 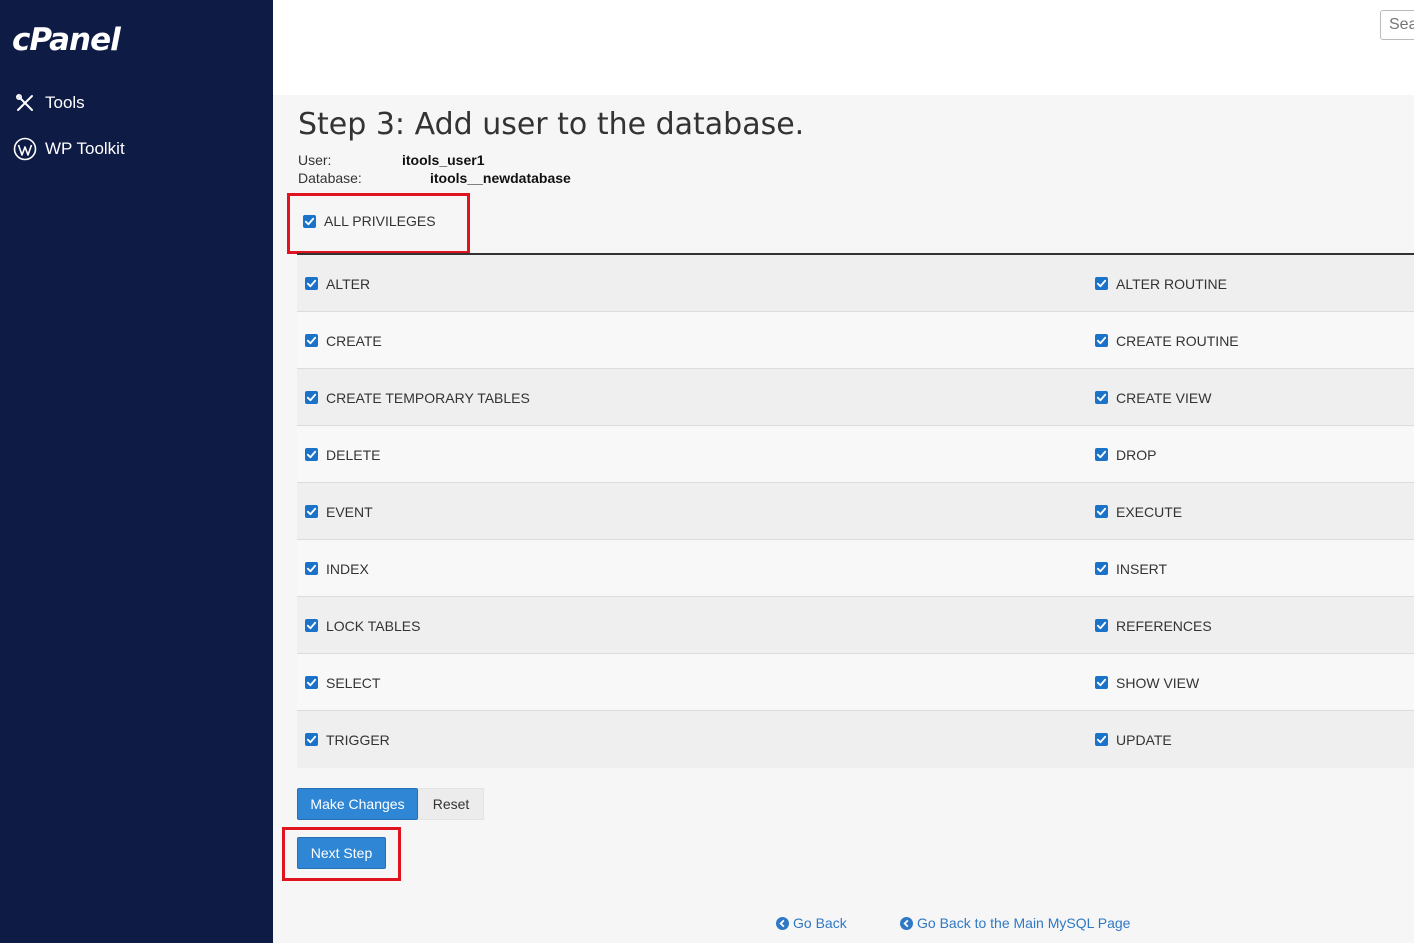 I want to click on next-step-button: Next Step, so click(x=341, y=853).